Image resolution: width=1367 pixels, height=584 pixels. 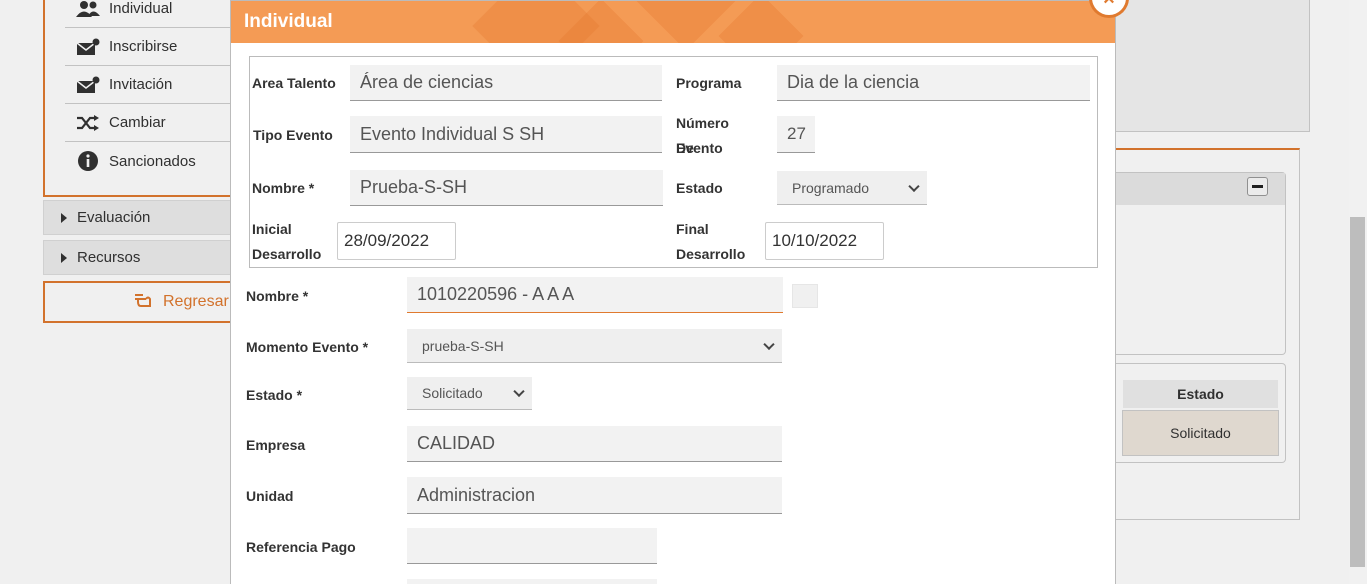 I want to click on momento-evento-label: Momento Evento *, so click(x=307, y=347).